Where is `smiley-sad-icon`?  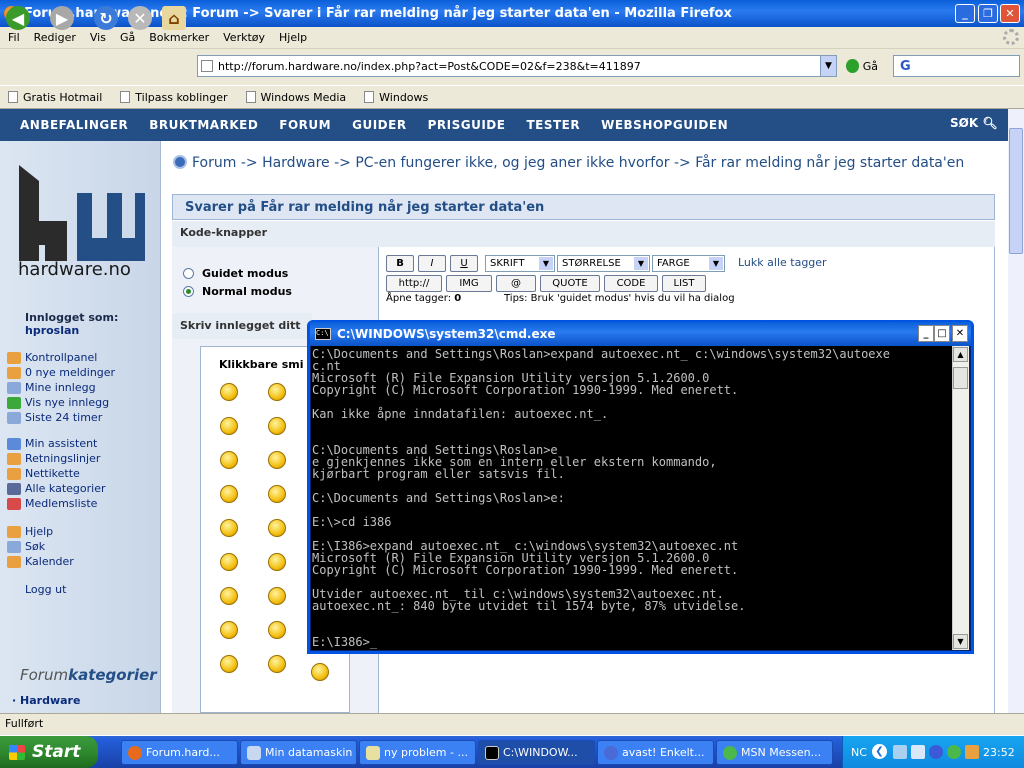 smiley-sad-icon is located at coordinates (277, 494).